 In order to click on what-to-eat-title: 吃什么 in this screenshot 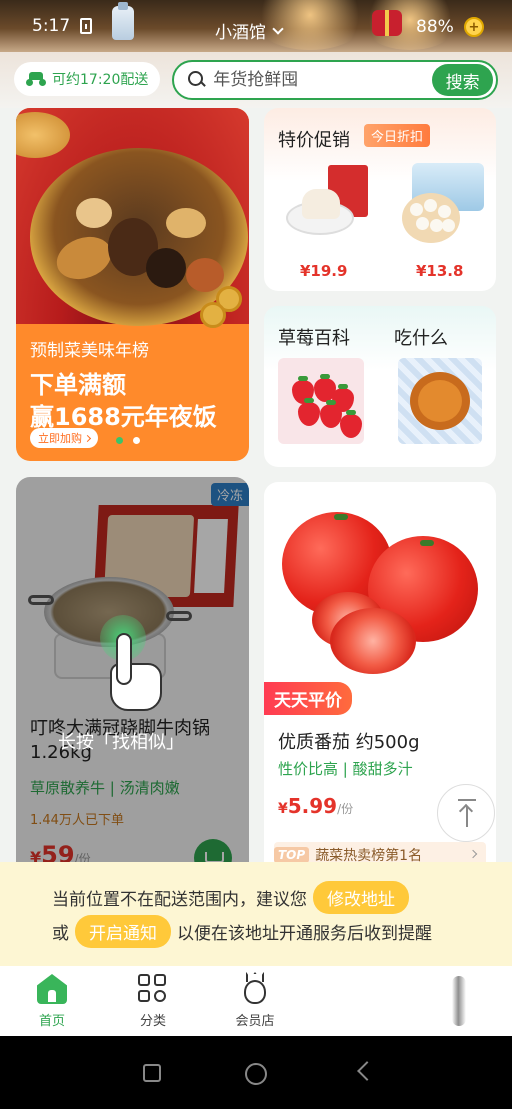, I will do `click(421, 338)`.